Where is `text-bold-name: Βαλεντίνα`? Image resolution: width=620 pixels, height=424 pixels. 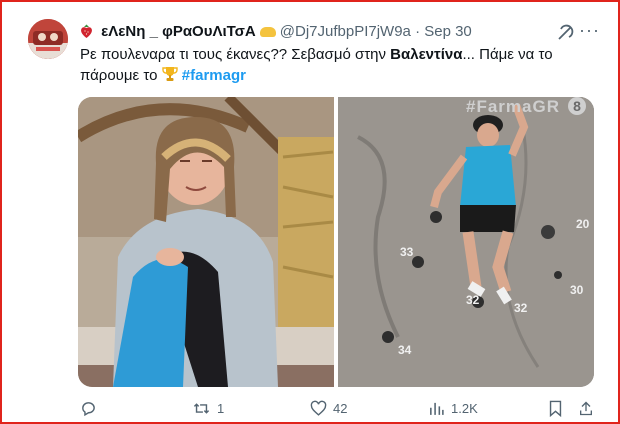 text-bold-name: Βαλεντίνα is located at coordinates (426, 54).